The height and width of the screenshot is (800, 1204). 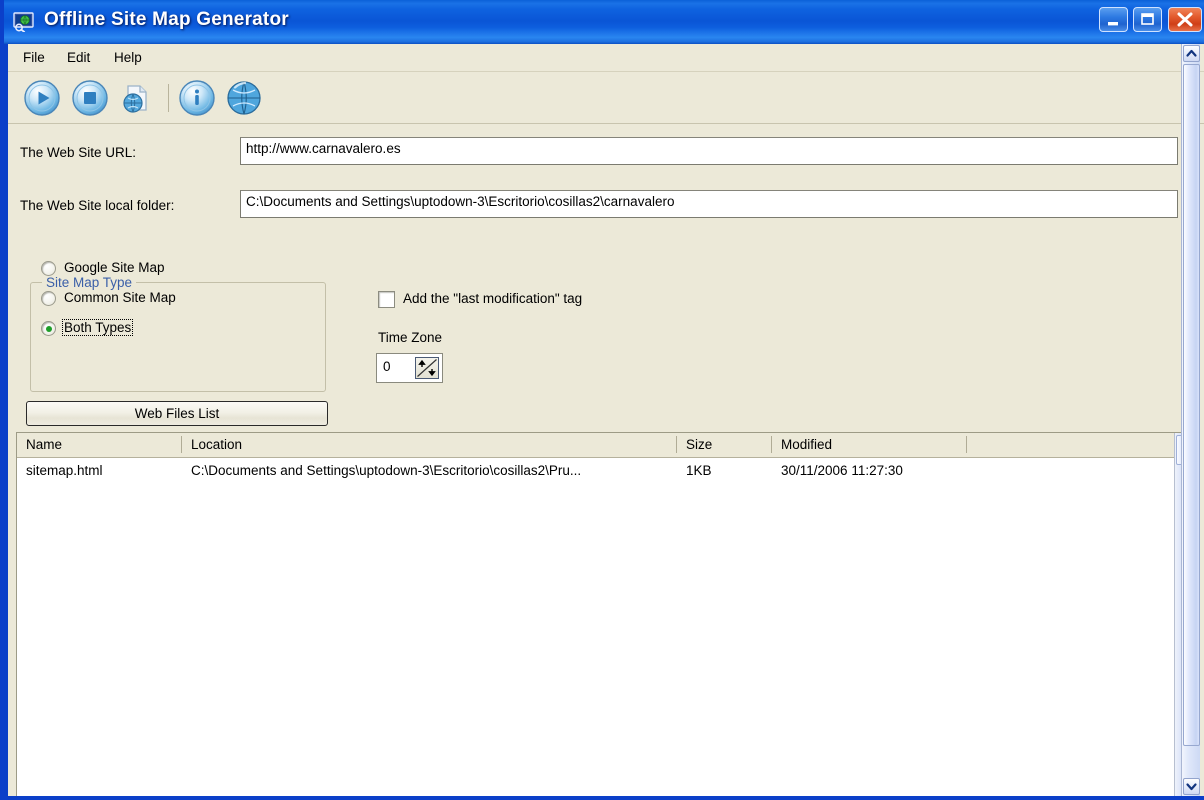 What do you see at coordinates (78, 57) in the screenshot?
I see `menu-edit: Edit` at bounding box center [78, 57].